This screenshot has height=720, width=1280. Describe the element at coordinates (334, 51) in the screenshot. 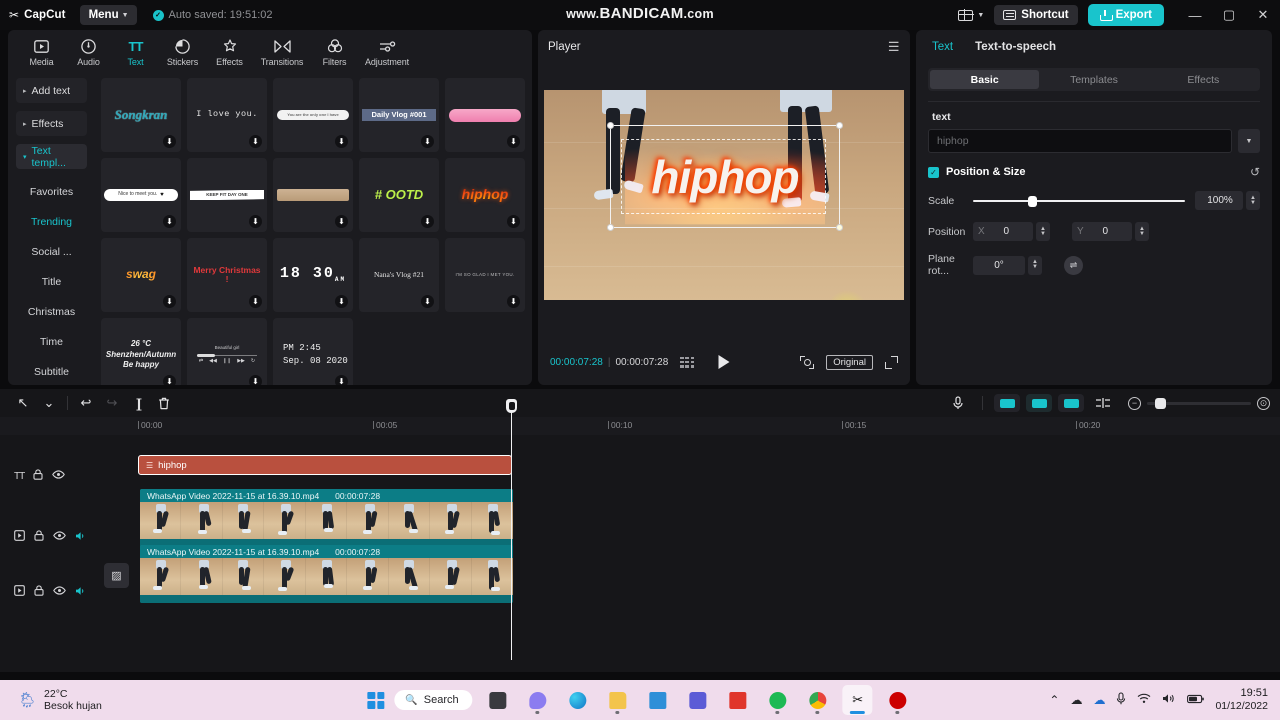

I see `tab-filters: Filters` at that location.